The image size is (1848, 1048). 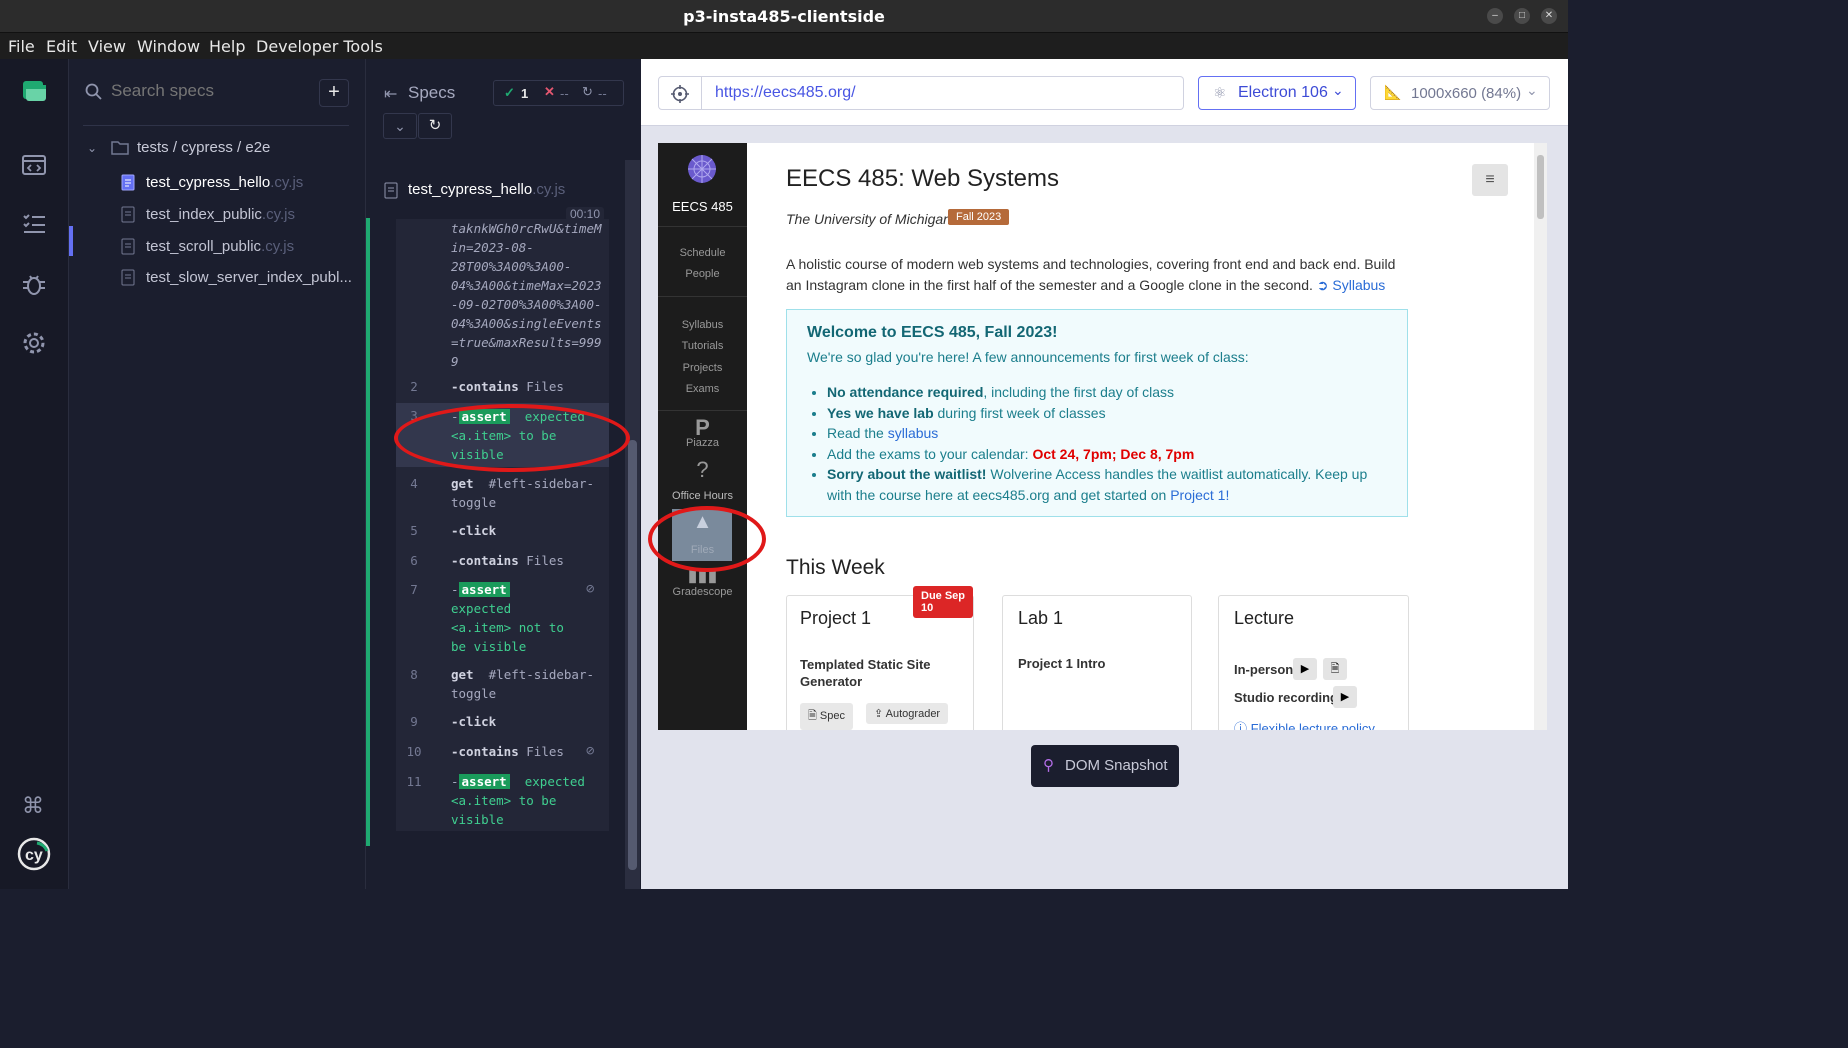 I want to click on cy-logo-icon: cy, so click(x=34, y=854).